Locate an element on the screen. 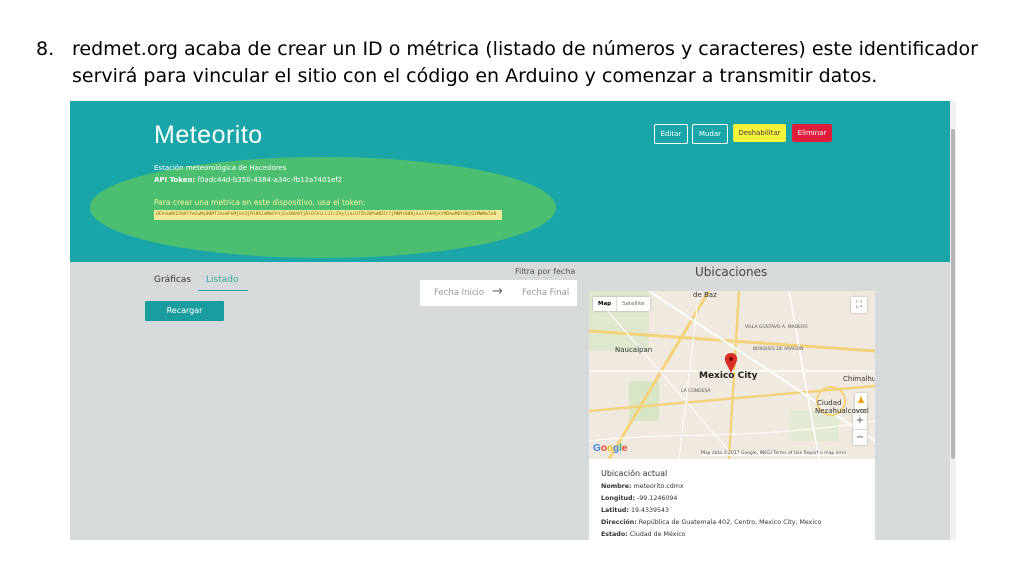  map-type-map: Map is located at coordinates (604, 304).